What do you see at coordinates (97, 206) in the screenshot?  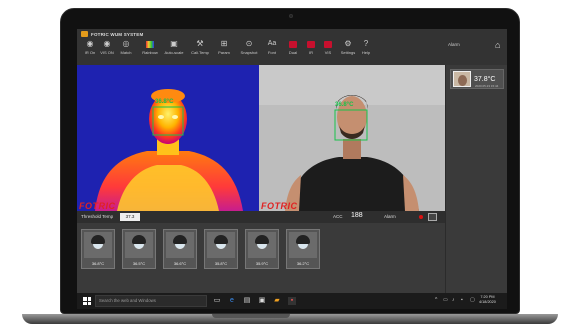 I see `ir-watermark: FOTRIC` at bounding box center [97, 206].